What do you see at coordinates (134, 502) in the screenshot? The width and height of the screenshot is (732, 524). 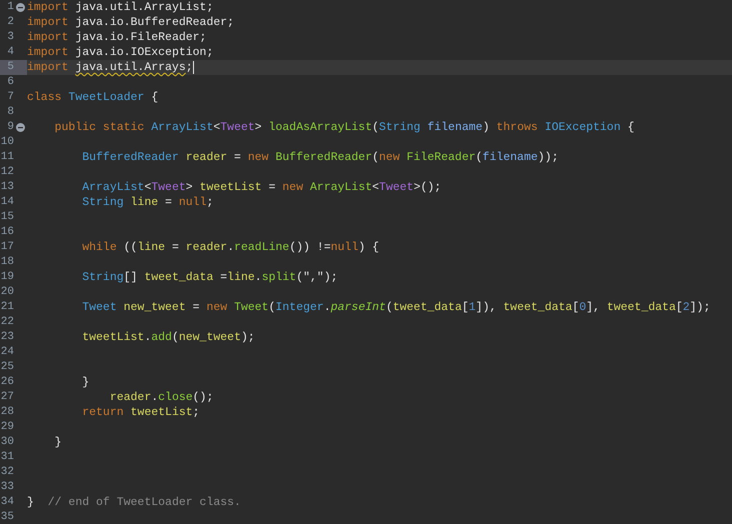 I see `code-line: } // end of TweetLoader class.` at bounding box center [134, 502].